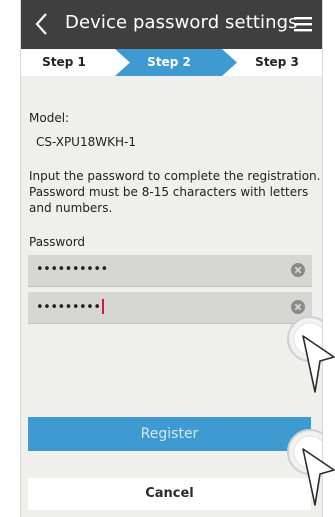 The height and width of the screenshot is (517, 335). I want to click on cancel-button: Cancel, so click(169, 494).